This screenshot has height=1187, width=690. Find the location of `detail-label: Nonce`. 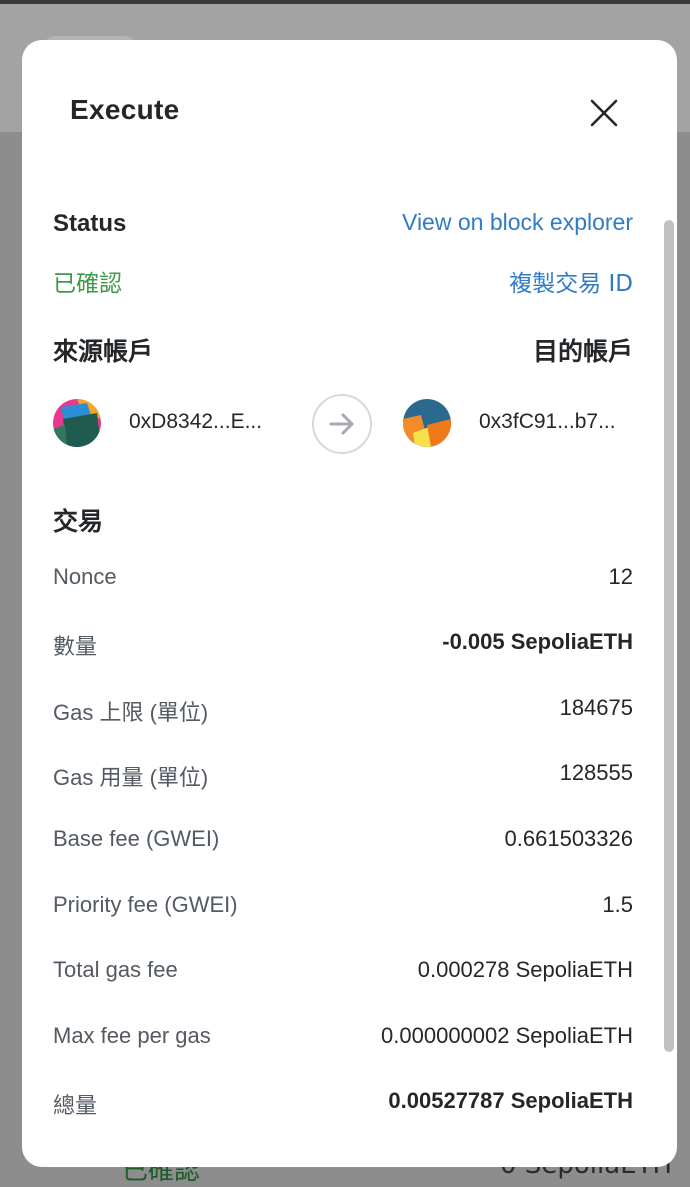

detail-label: Nonce is located at coordinates (85, 576).